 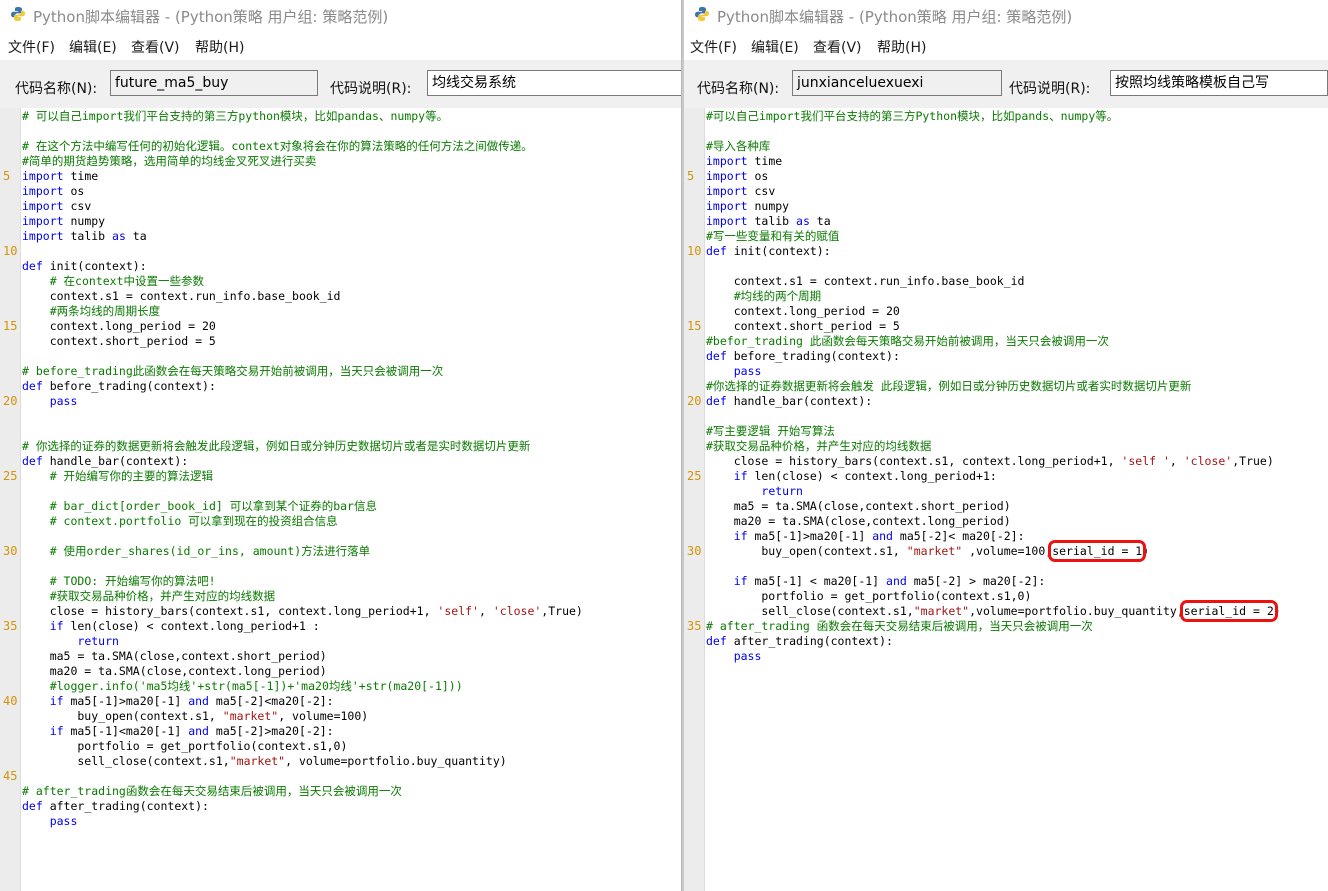 I want to click on code-line: 10 def init(context):, so click(x=1007, y=251).